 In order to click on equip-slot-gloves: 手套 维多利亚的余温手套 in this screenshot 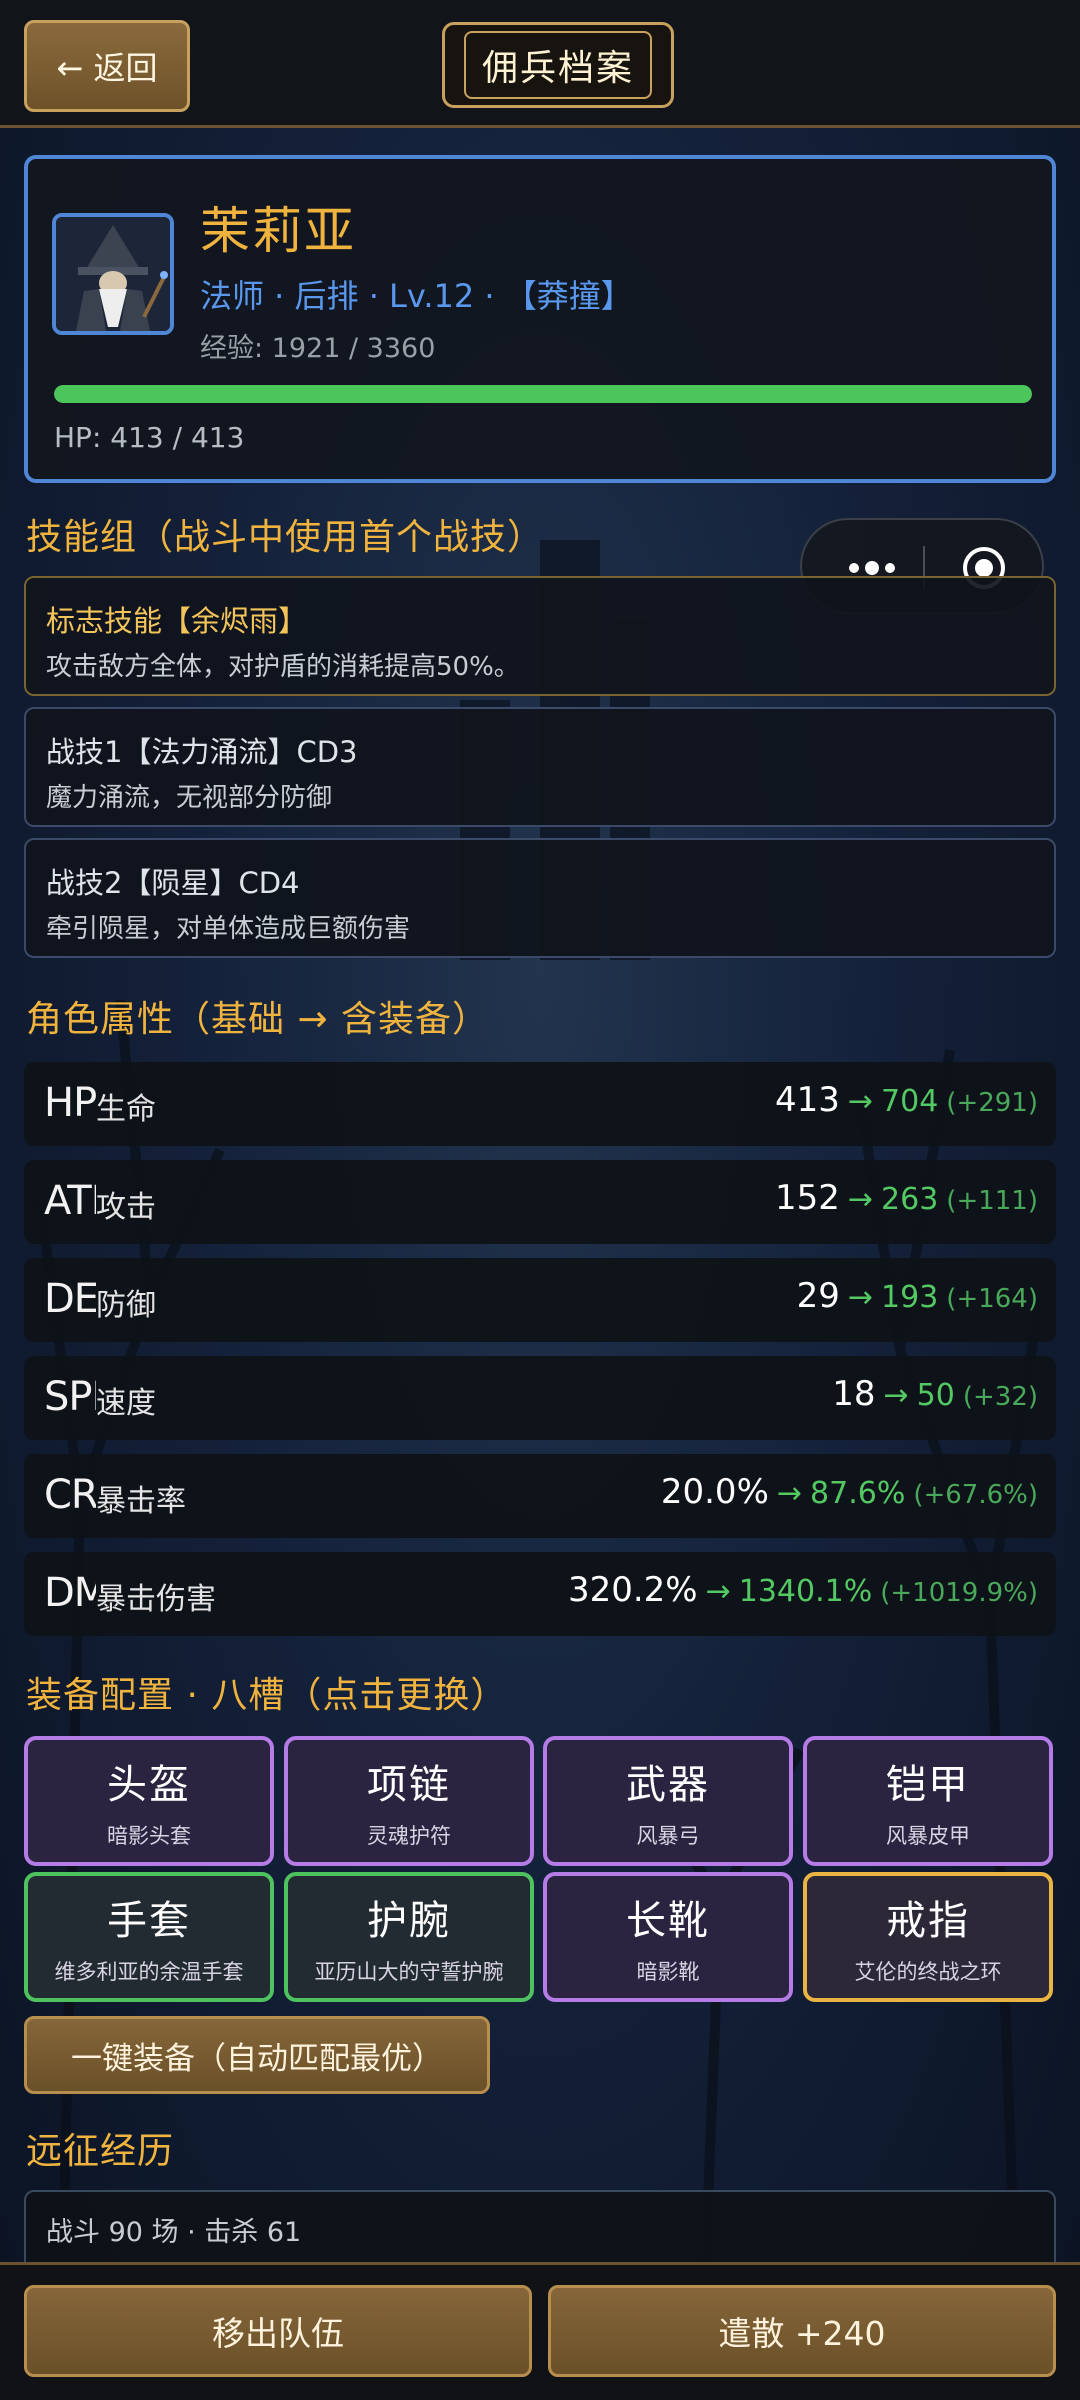, I will do `click(149, 1937)`.